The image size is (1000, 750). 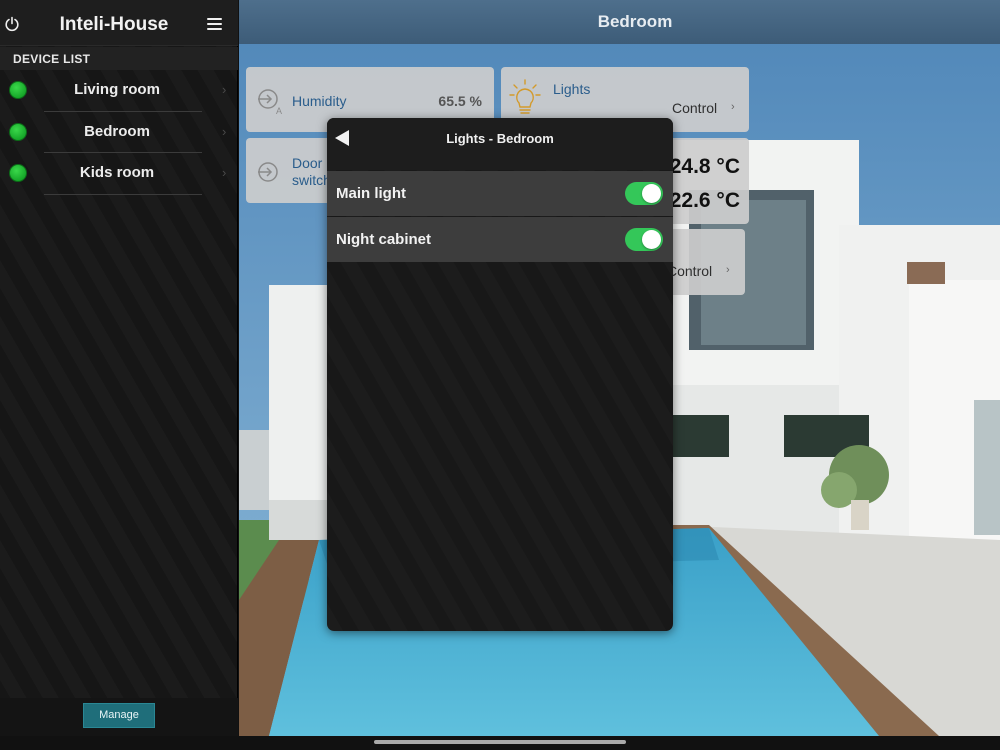 What do you see at coordinates (704, 200) in the screenshot?
I see `temperature-value-2: 22.6 °C` at bounding box center [704, 200].